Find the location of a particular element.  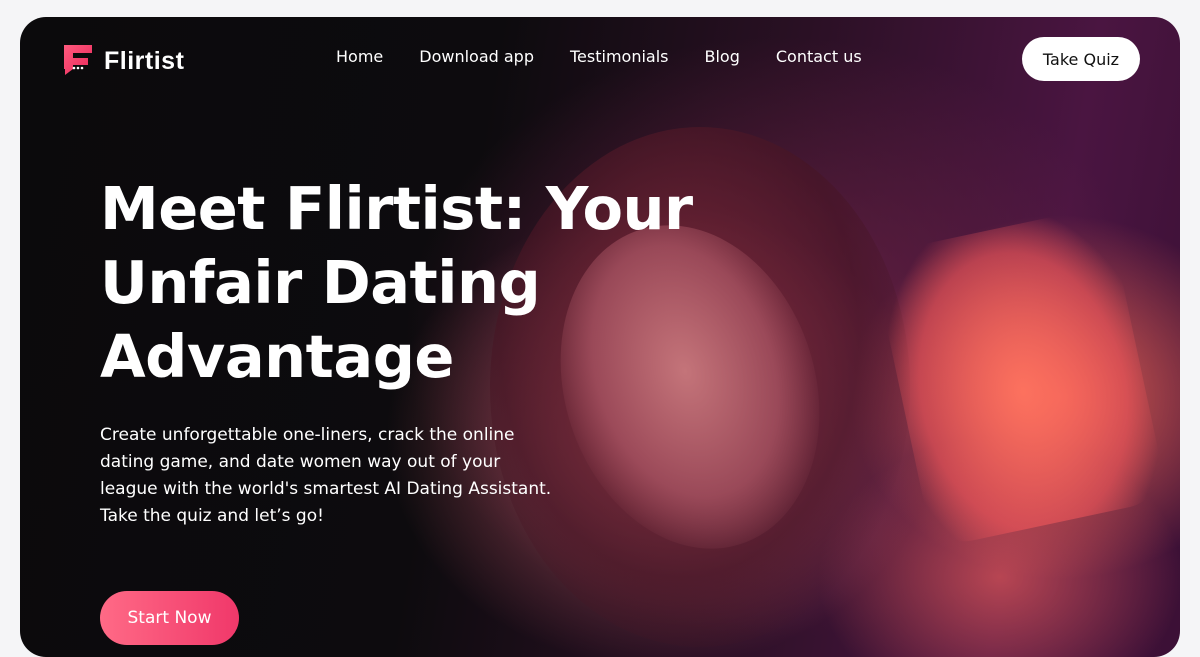

nav-link-testimonials: Testimonials is located at coordinates (619, 56).